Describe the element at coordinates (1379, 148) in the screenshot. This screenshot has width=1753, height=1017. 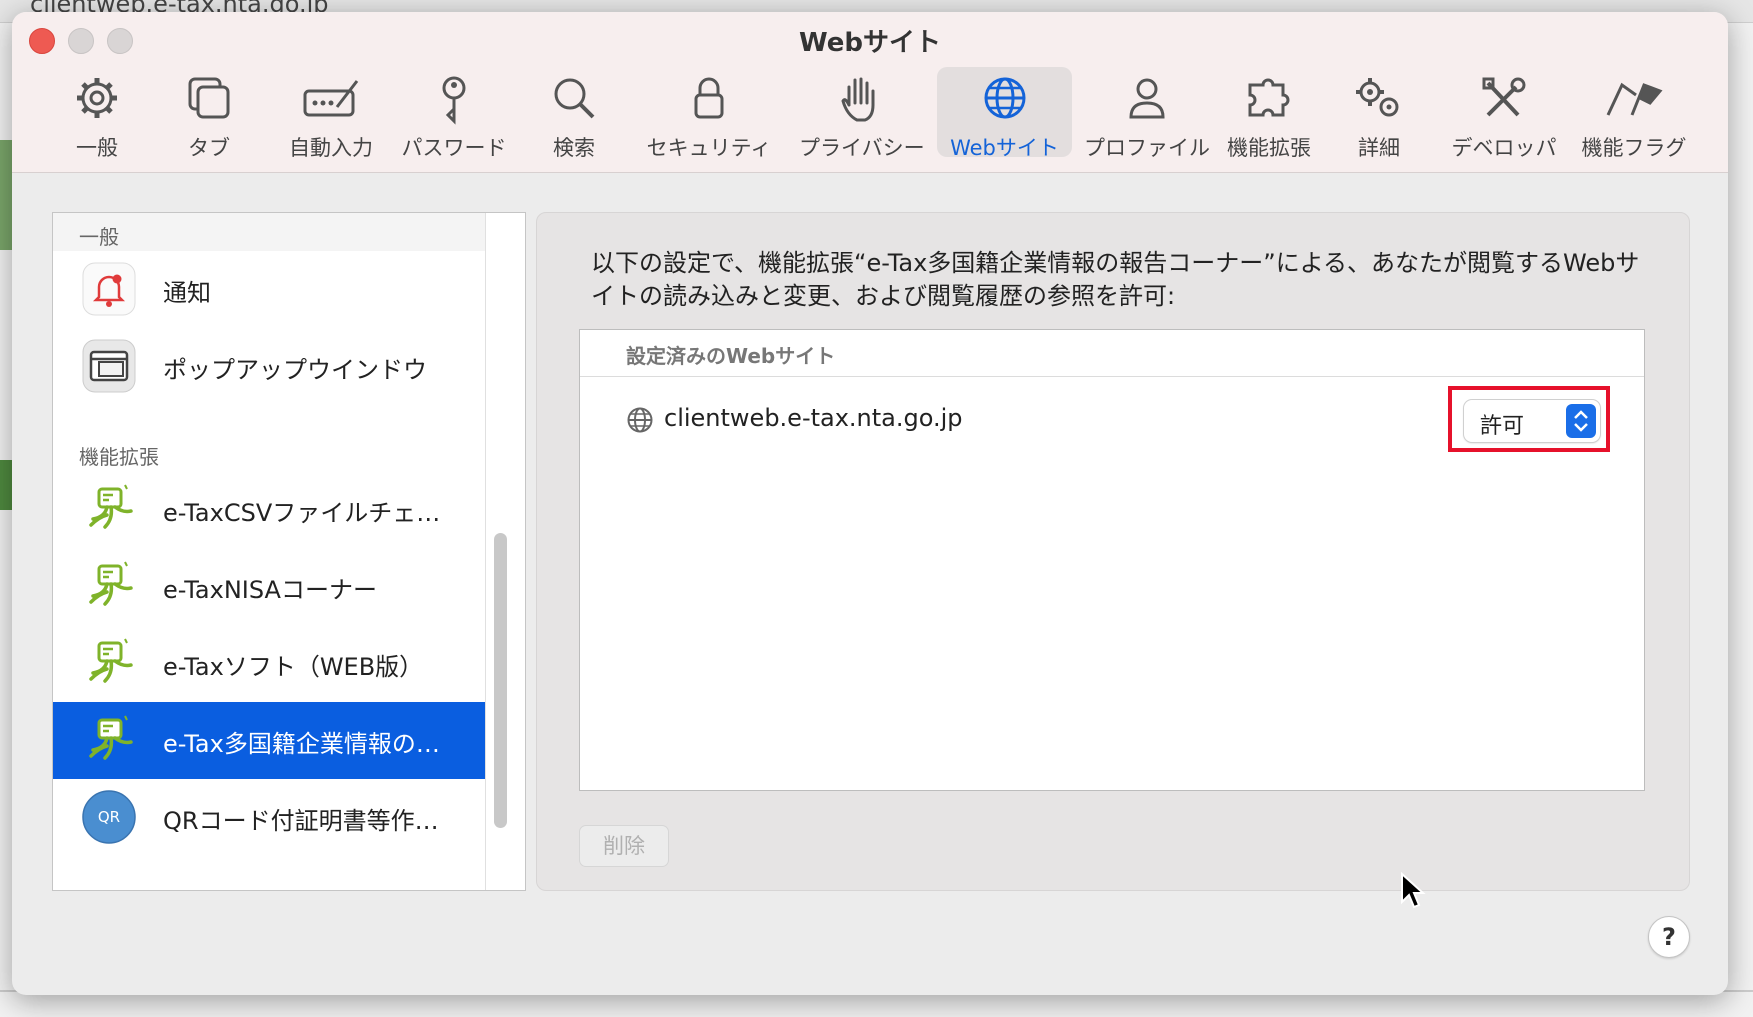
I see `tab-label: 詳細` at that location.